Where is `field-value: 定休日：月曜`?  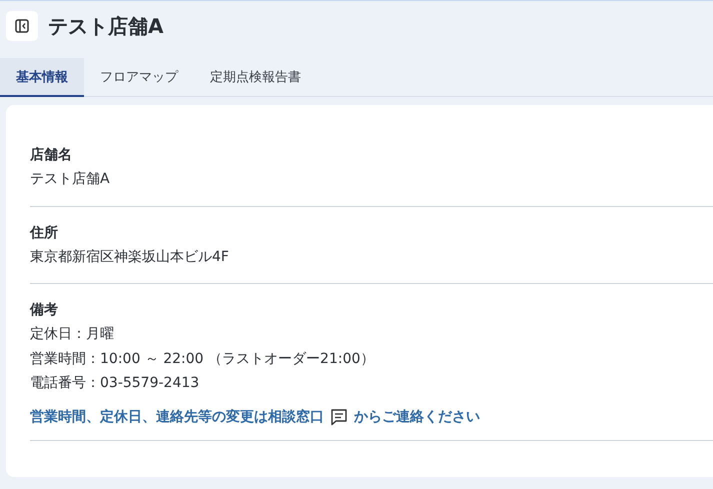
field-value: 定休日：月曜 is located at coordinates (72, 334).